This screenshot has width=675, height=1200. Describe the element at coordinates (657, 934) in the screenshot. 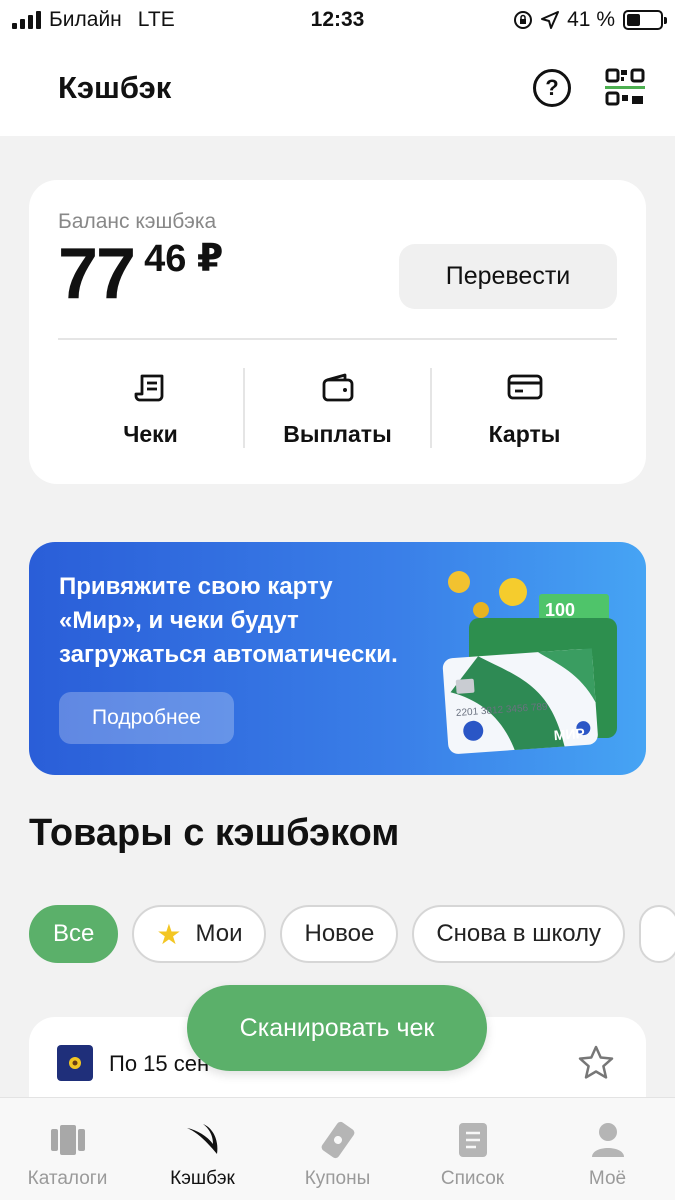

I see `chip-more` at that location.